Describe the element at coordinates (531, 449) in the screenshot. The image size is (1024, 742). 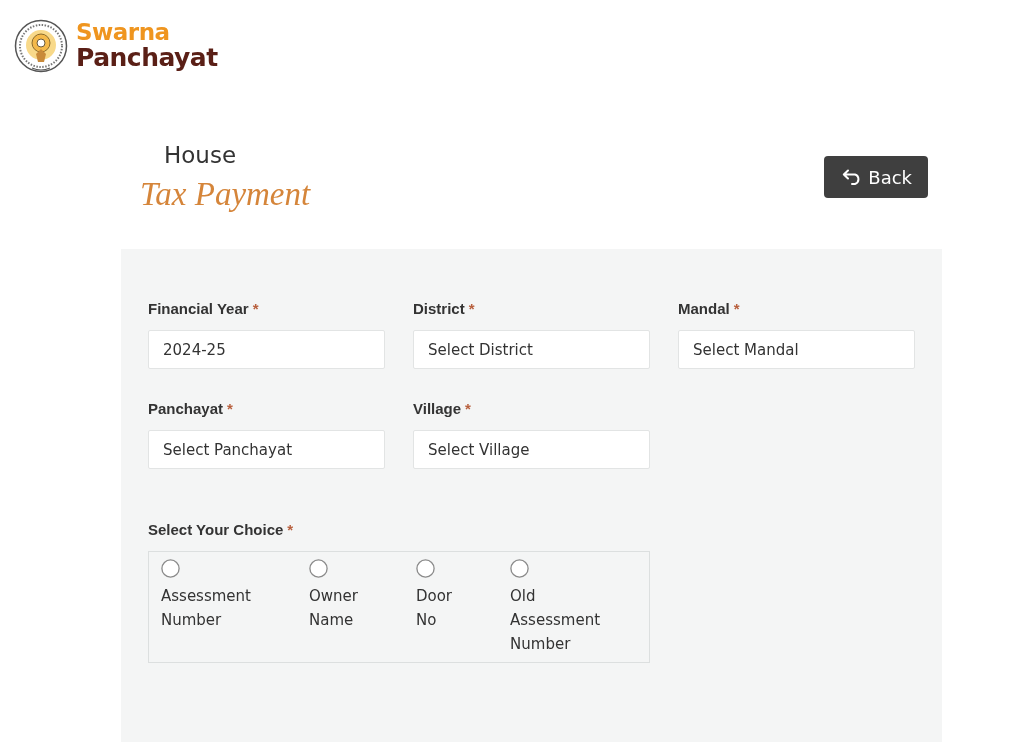
I see `input-field: Select Village` at that location.